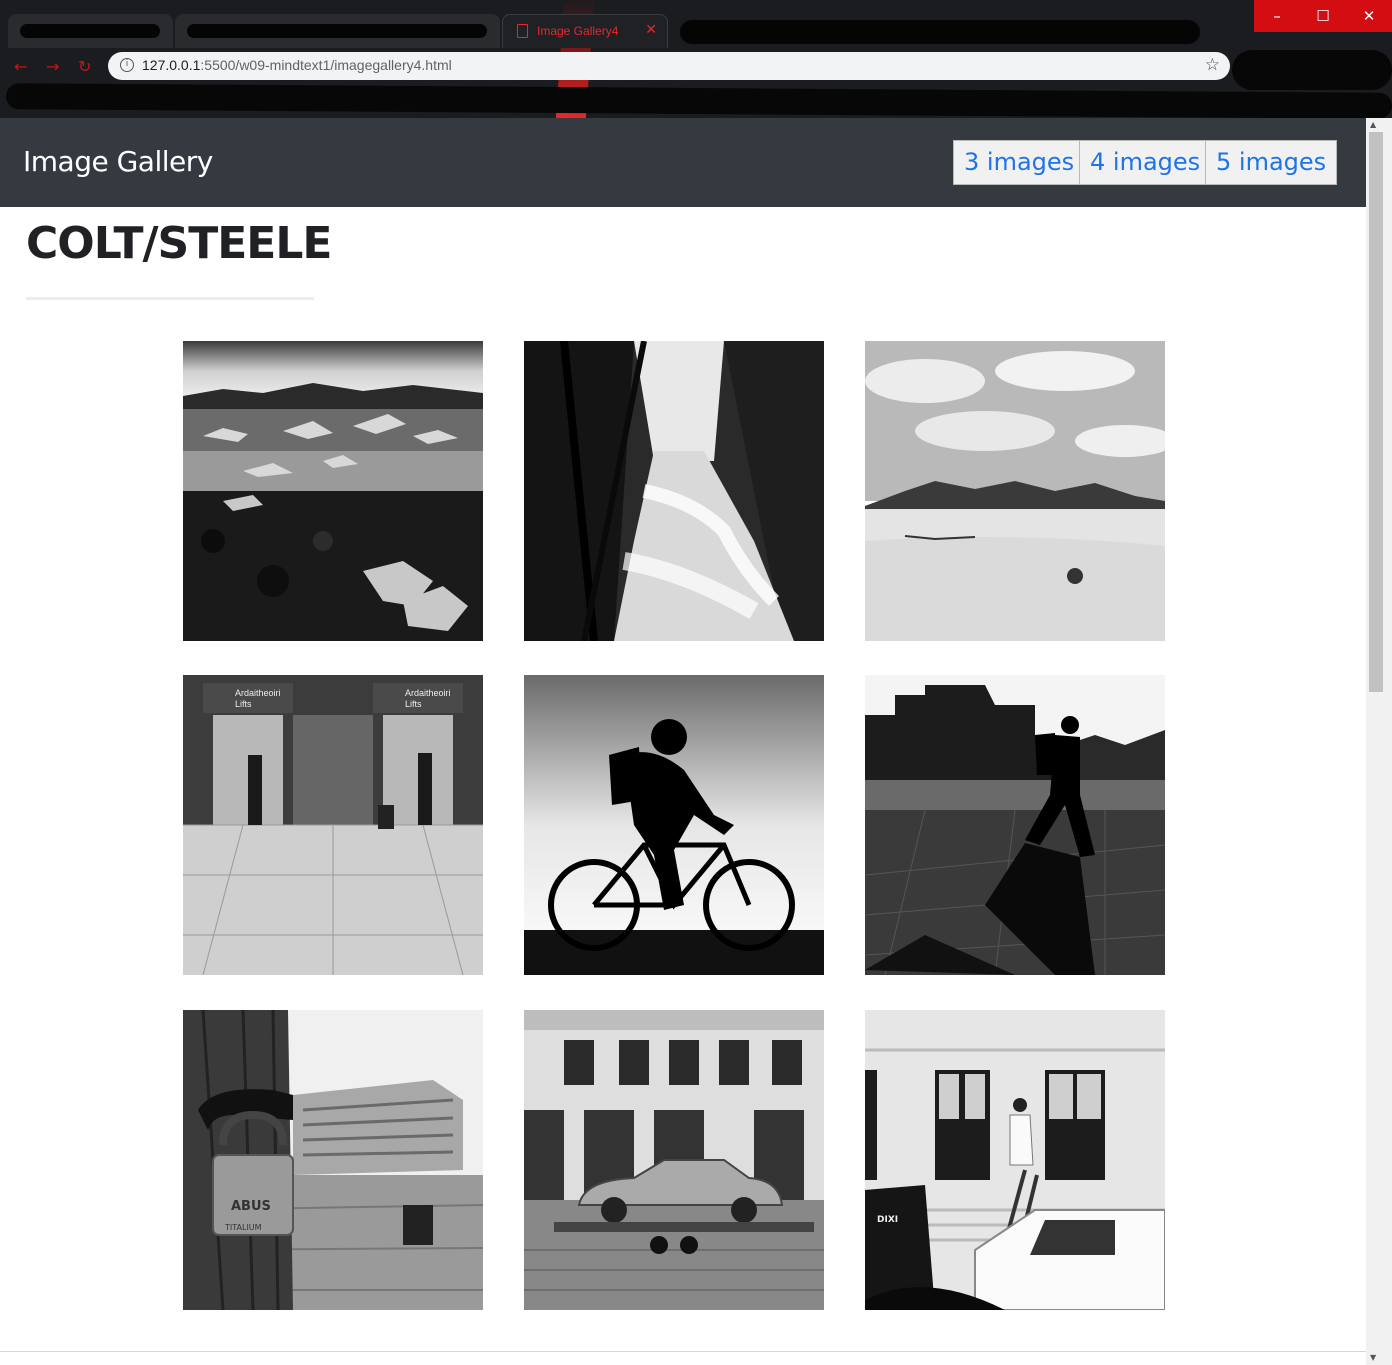 This screenshot has width=1392, height=1365. What do you see at coordinates (1369, 16) in the screenshot?
I see `close-button: ✕` at bounding box center [1369, 16].